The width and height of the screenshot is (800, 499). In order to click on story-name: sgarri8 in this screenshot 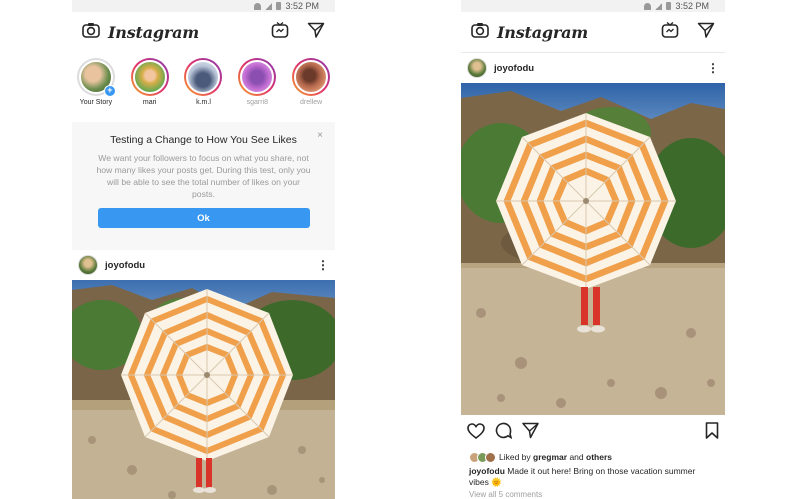, I will do `click(257, 102)`.